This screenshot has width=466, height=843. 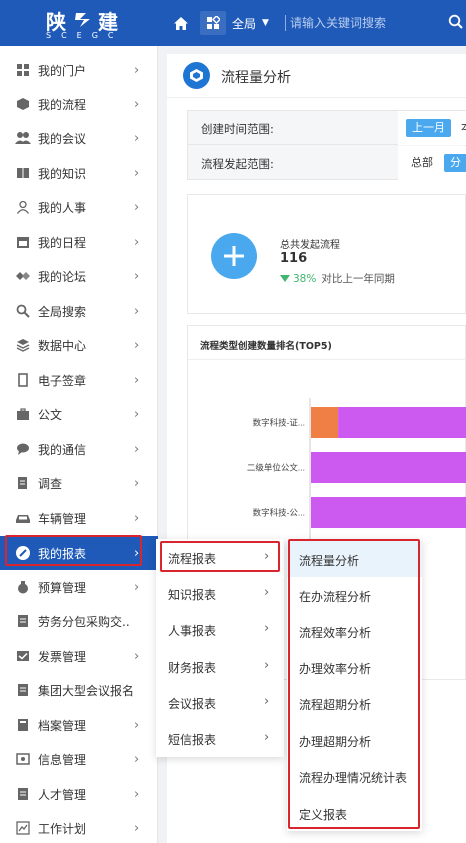 What do you see at coordinates (354, 813) in the screenshot?
I see `submenu-item-custom-report: 定义报表` at bounding box center [354, 813].